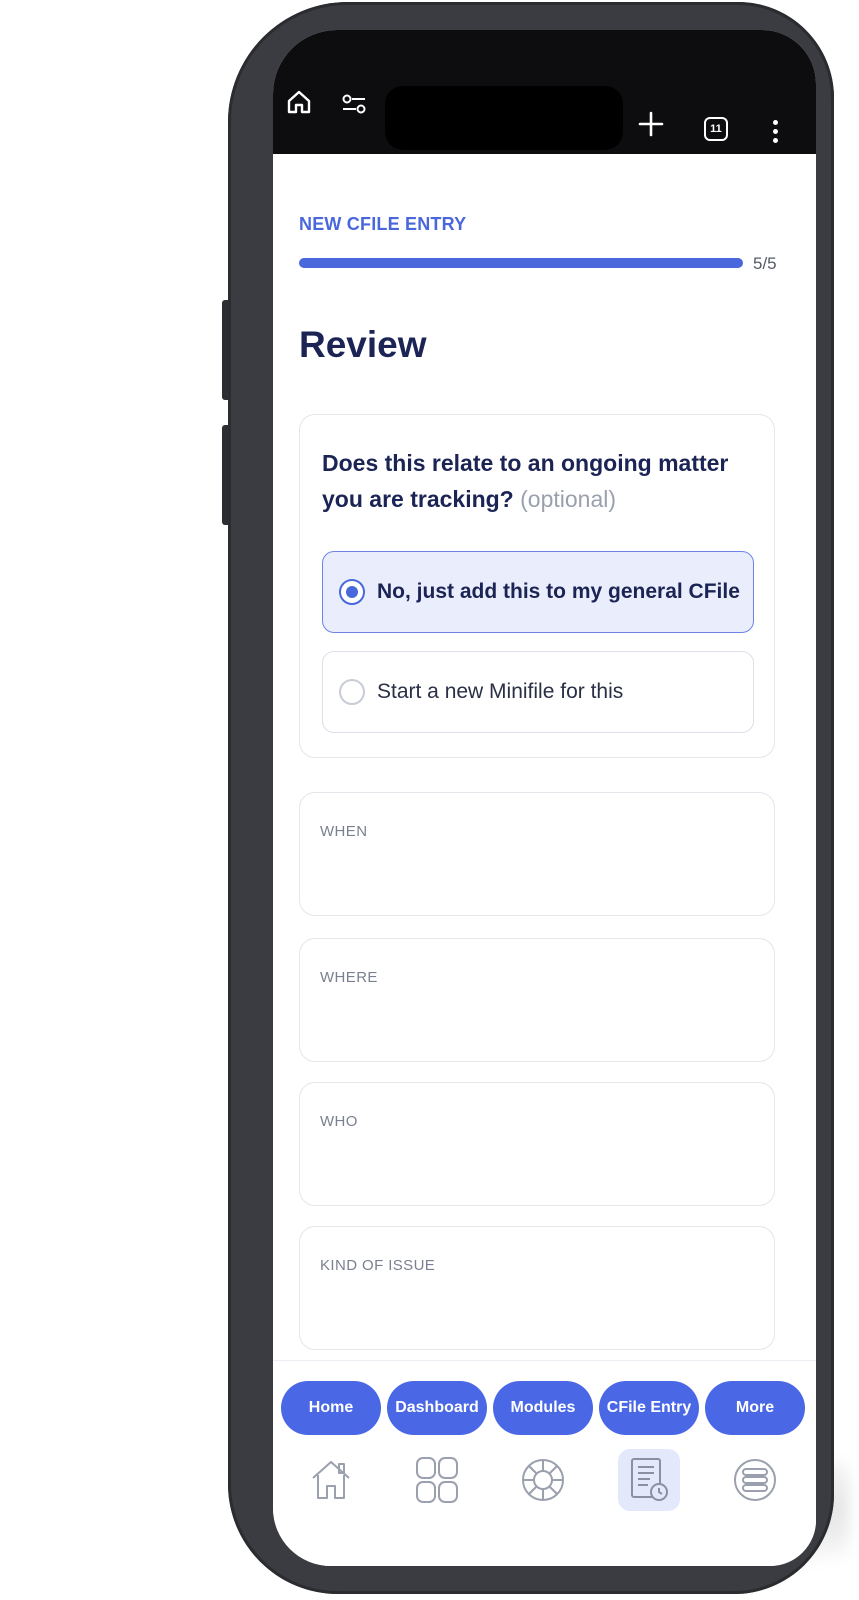 This screenshot has height=1600, width=859. Describe the element at coordinates (775, 131) in the screenshot. I see `kebab-menu-icon` at that location.